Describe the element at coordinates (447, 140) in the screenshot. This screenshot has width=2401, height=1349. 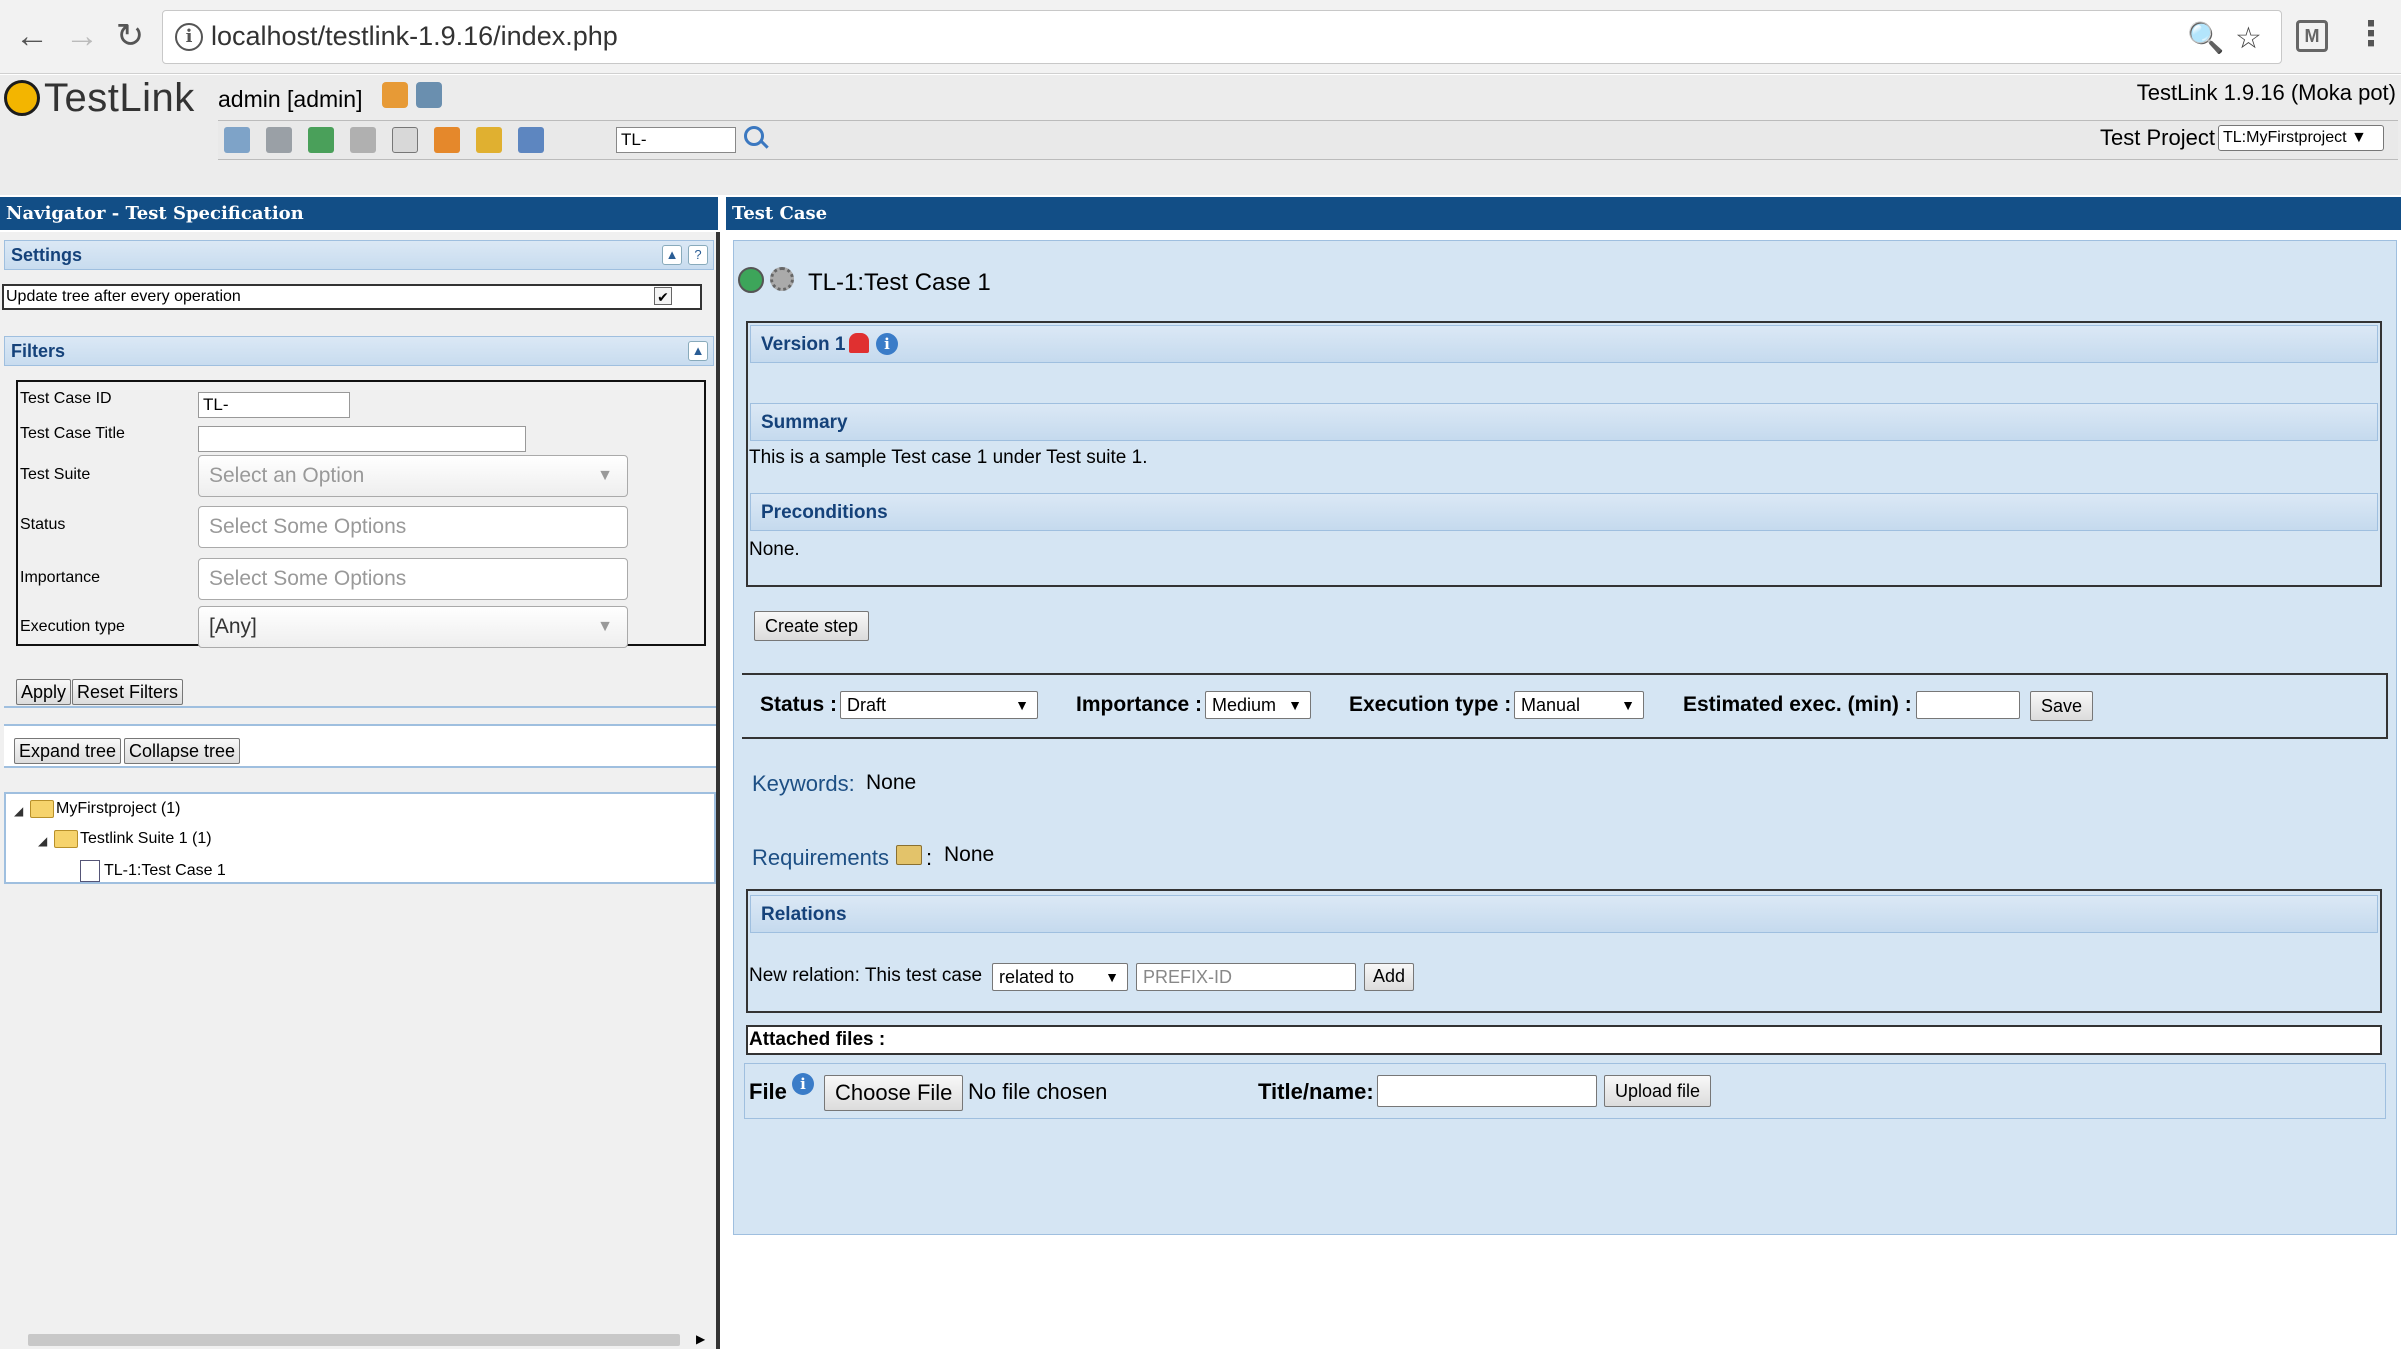
I see `users-icon` at that location.